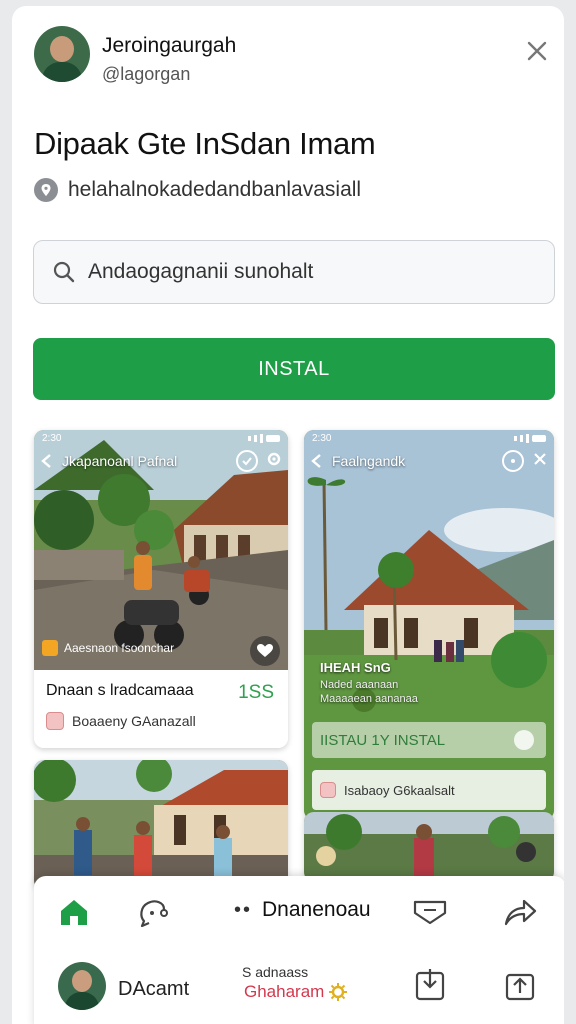 The height and width of the screenshot is (1024, 576). I want to click on listing-title: Dipaak Gte InSdan Imam, so click(205, 143).